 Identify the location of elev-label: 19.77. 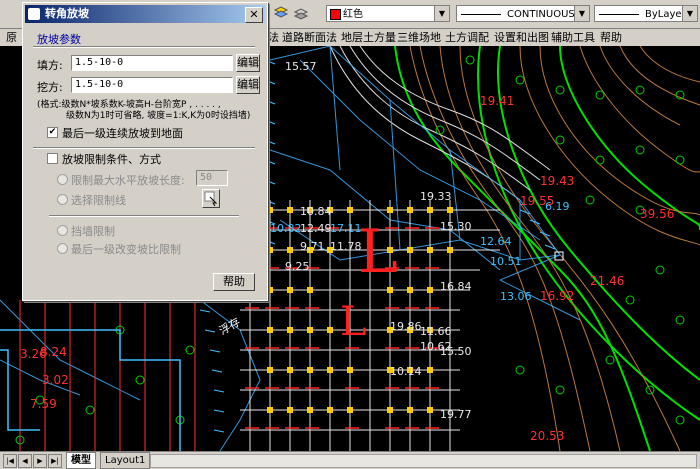
(456, 414).